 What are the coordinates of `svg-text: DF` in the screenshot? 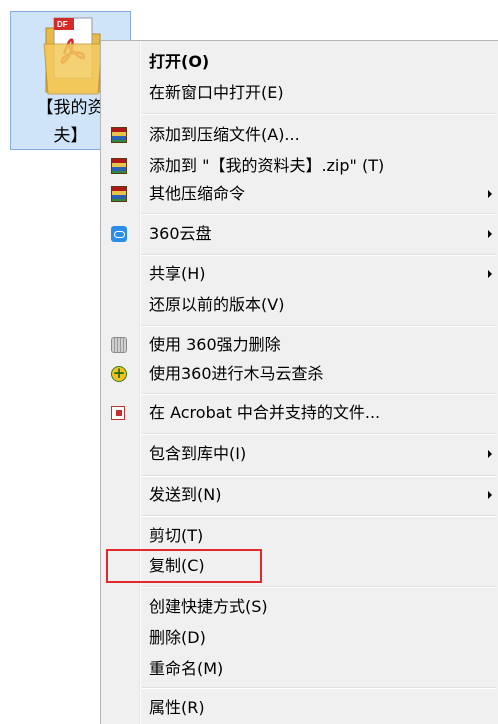 It's located at (62, 24).